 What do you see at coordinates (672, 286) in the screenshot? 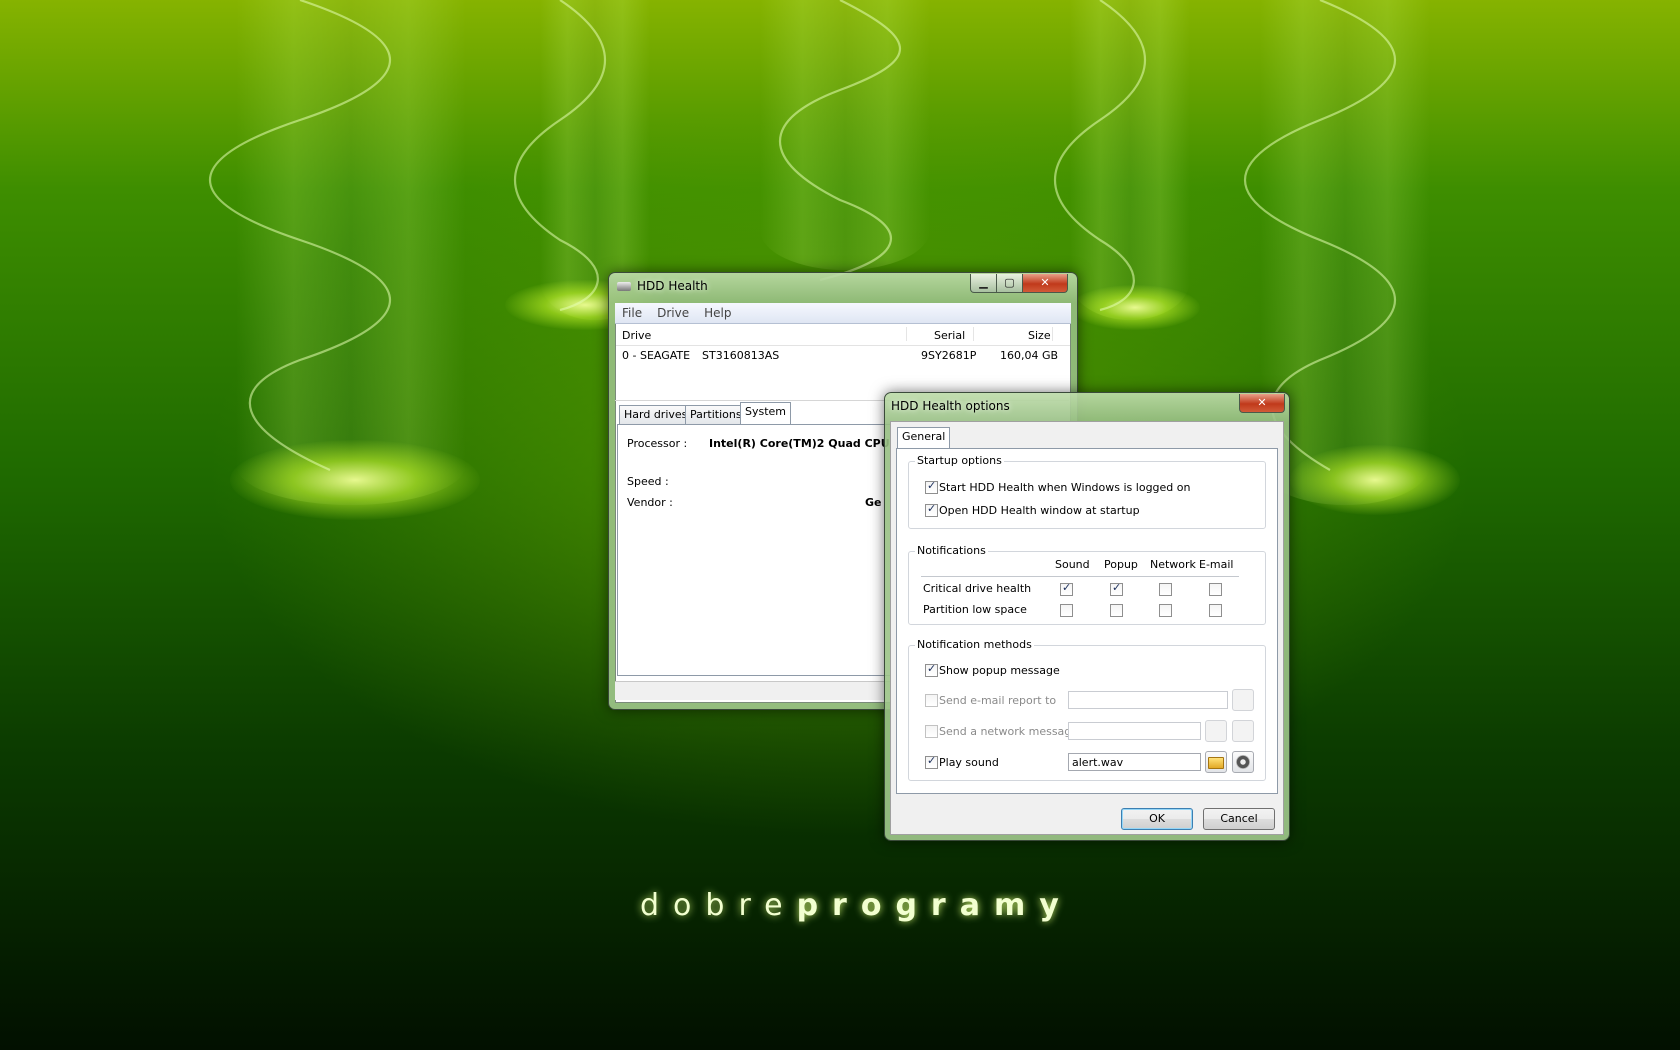
I see `window-title: HDD Health` at bounding box center [672, 286].